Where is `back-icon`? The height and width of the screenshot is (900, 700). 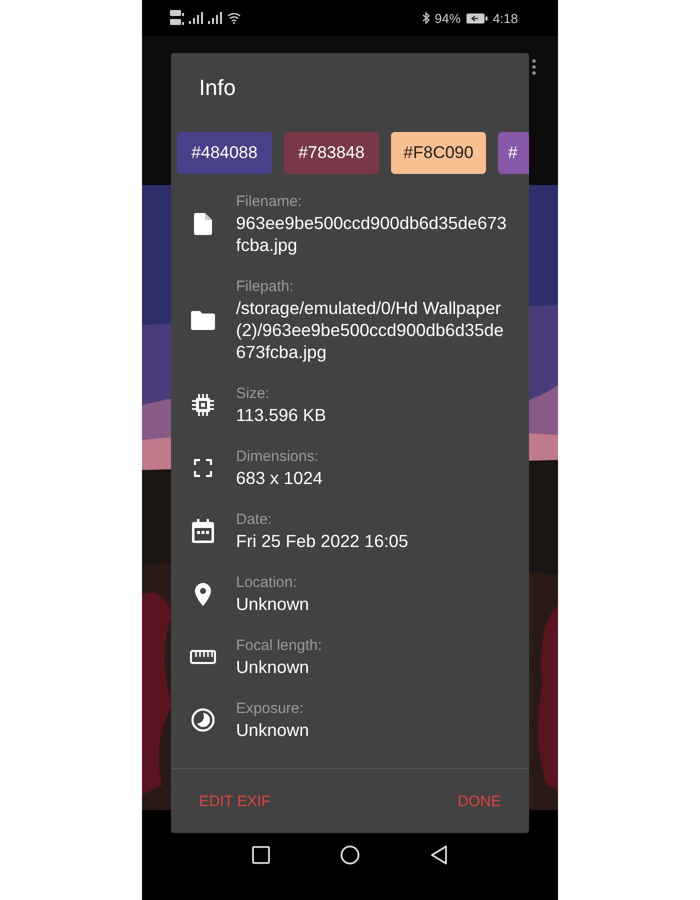 back-icon is located at coordinates (439, 855).